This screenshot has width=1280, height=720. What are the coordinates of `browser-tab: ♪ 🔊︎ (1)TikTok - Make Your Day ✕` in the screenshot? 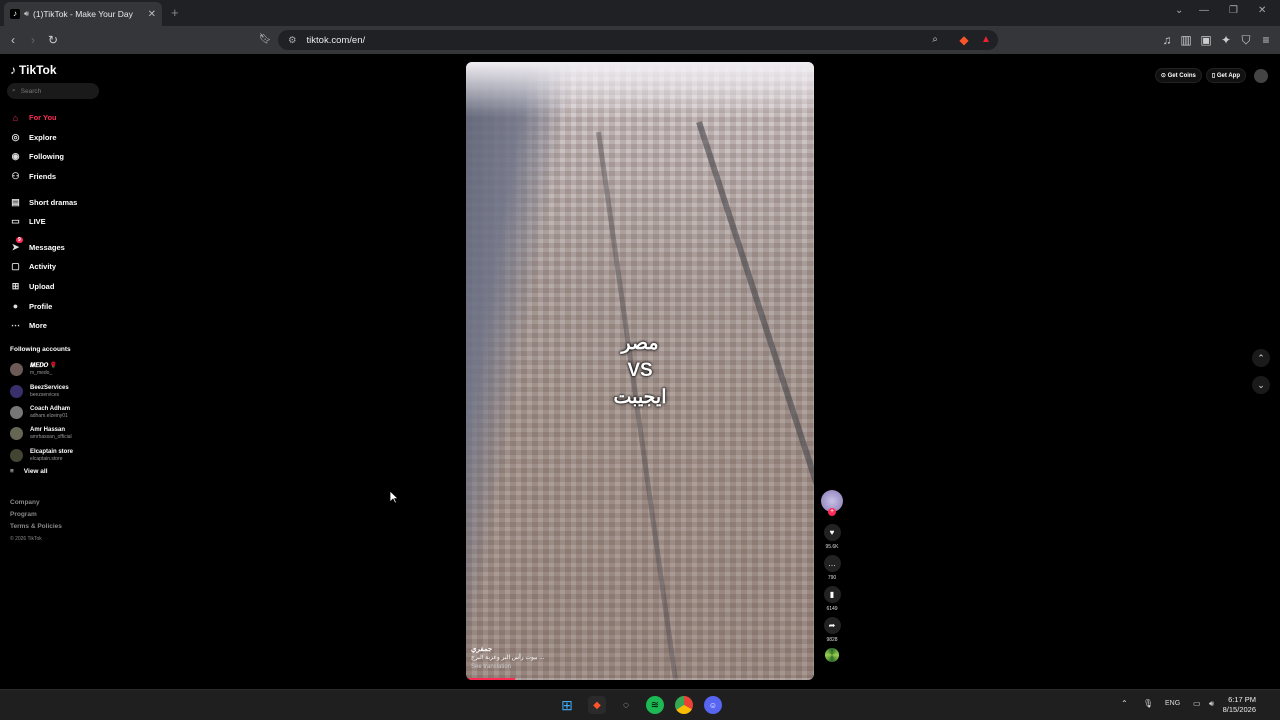 It's located at (83, 14).